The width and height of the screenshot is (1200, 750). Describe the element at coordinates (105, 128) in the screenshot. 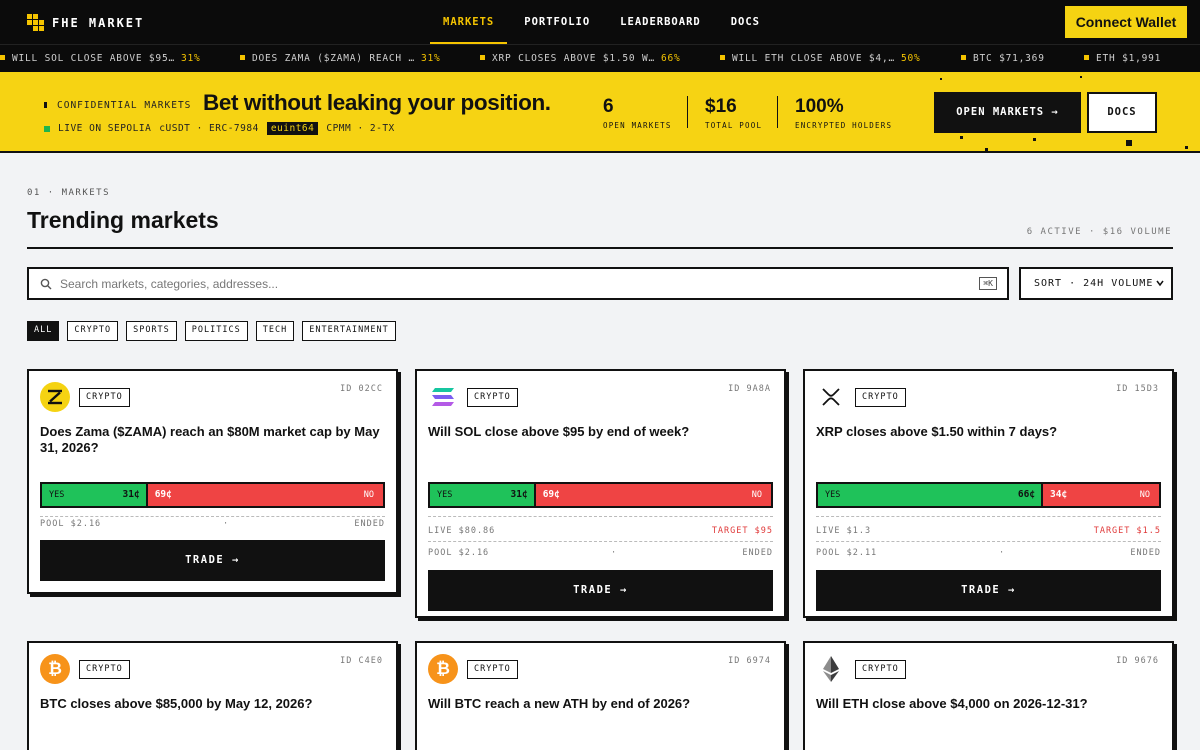

I see `live-network: LIVE ON SEPOLIA` at that location.